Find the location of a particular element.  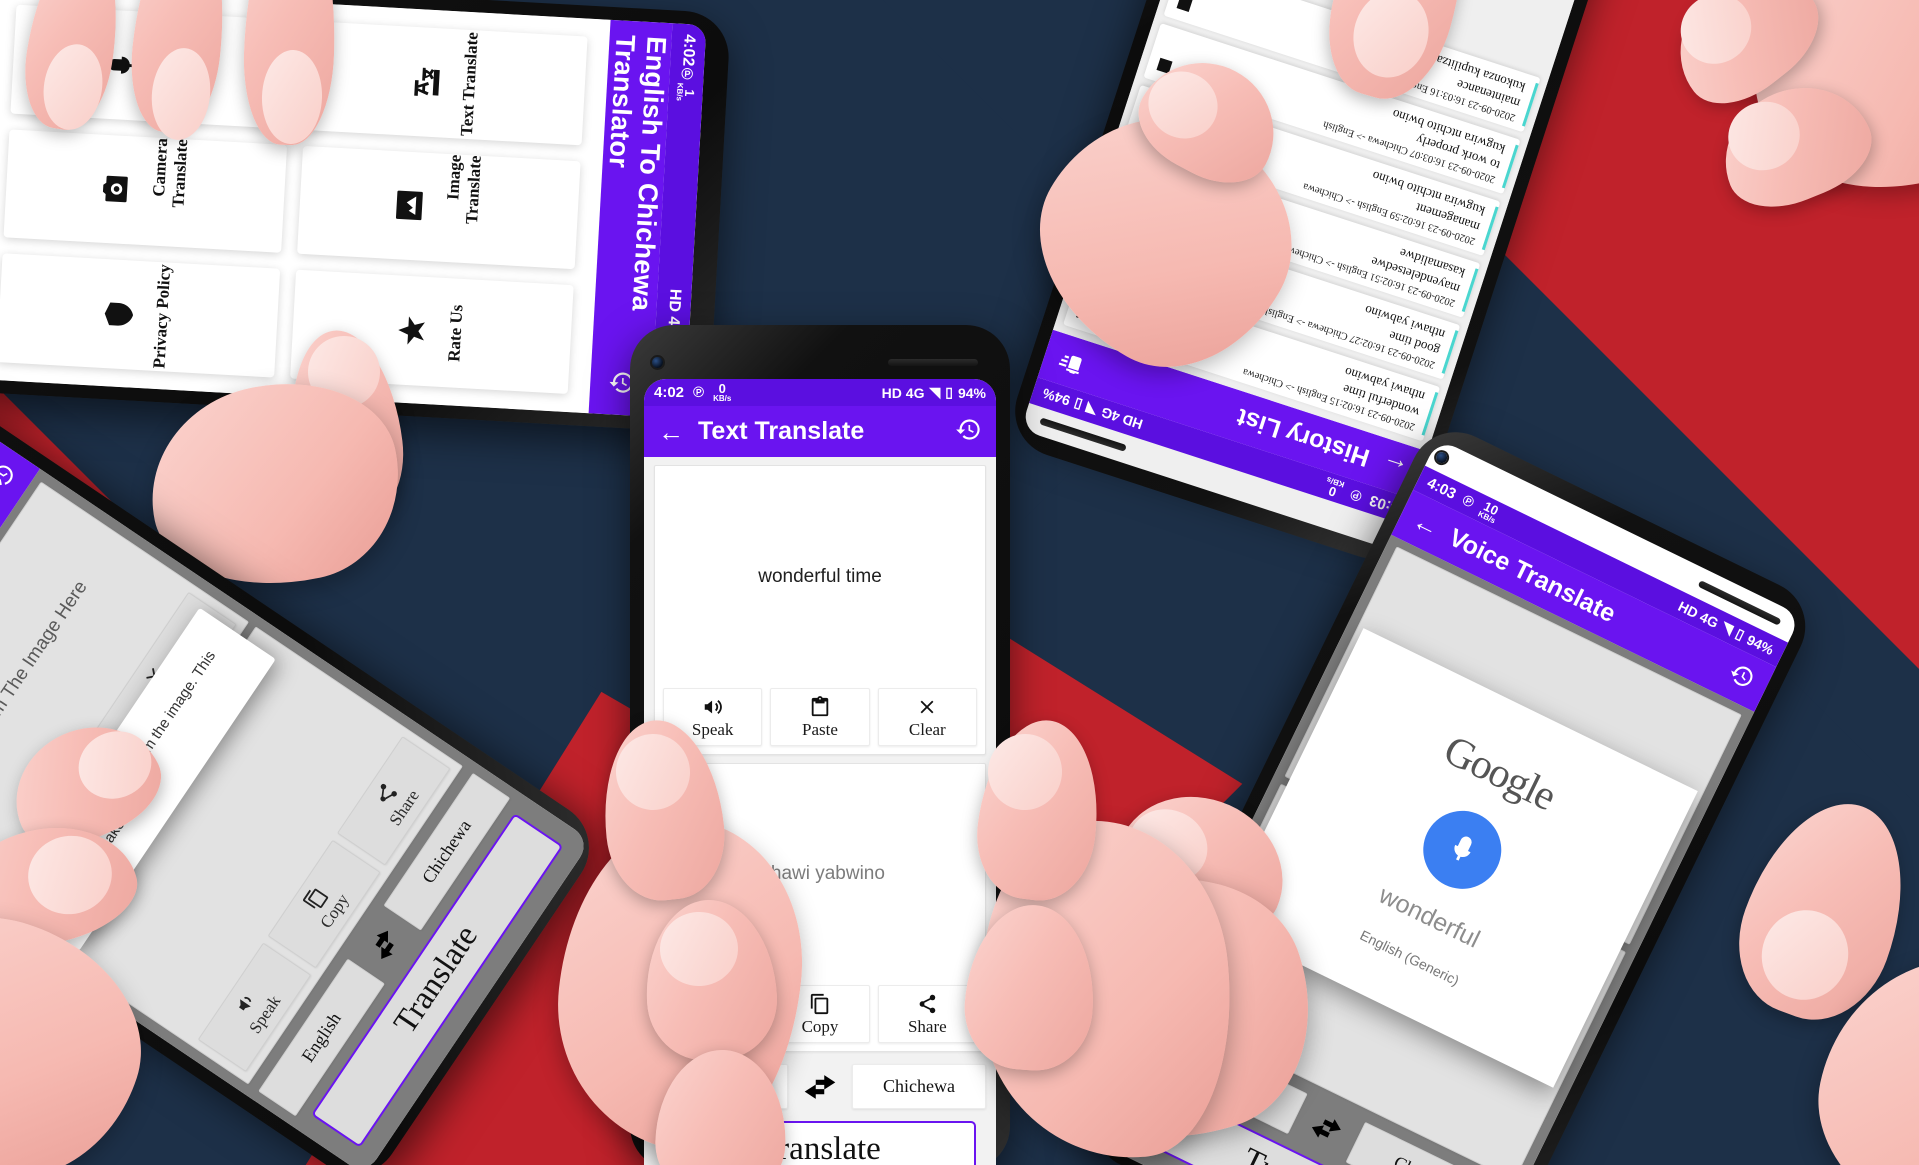

copy-icon is located at coordinates (819, 1004).